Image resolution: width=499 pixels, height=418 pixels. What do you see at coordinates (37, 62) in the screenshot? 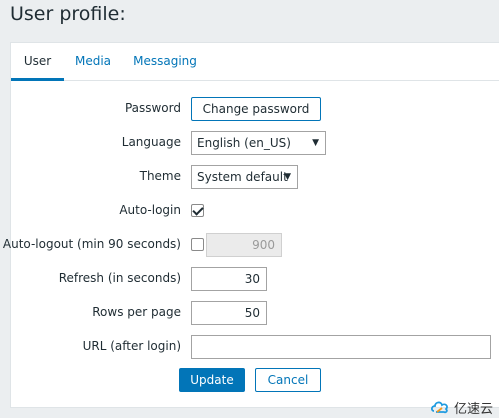
I see `tab-user: User` at bounding box center [37, 62].